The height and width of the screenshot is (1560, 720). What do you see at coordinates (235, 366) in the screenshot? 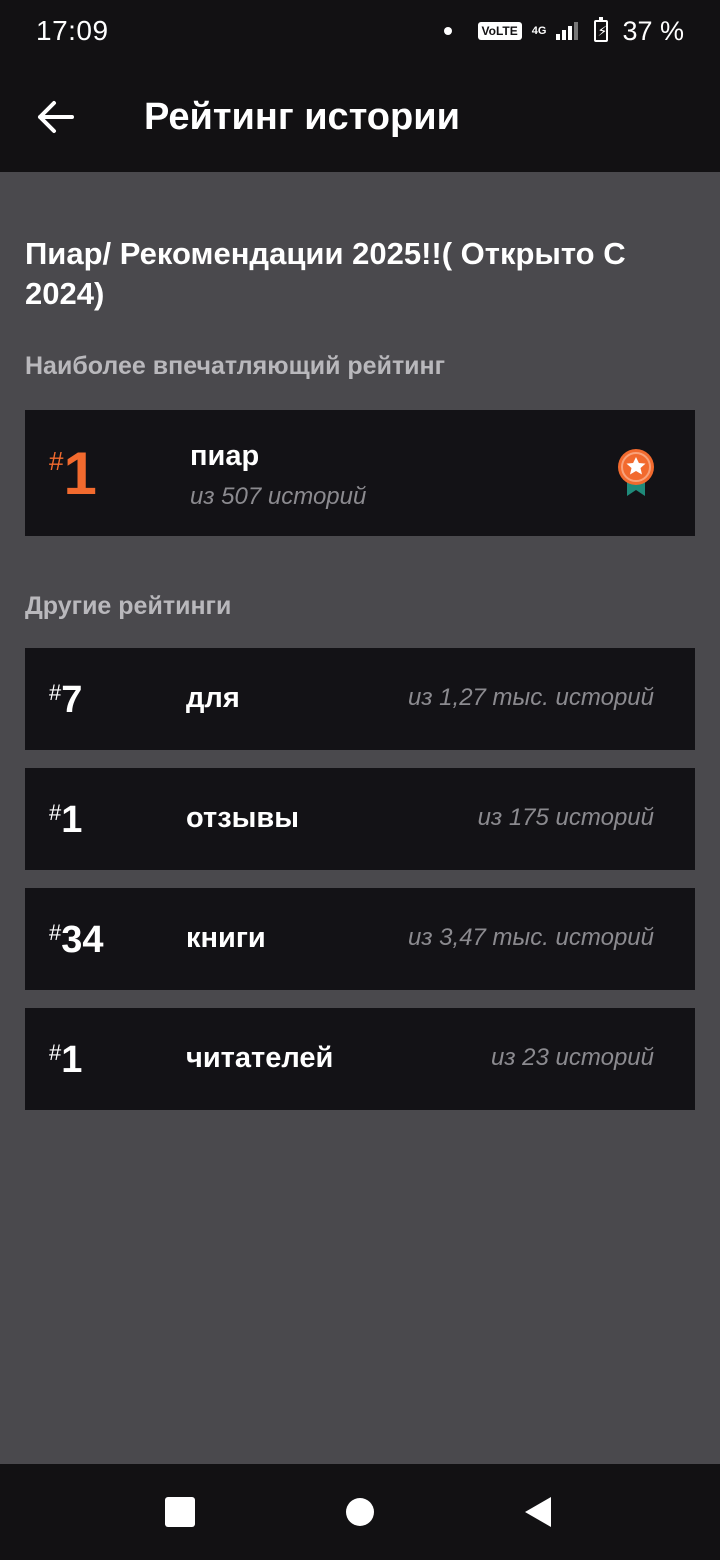
I see `best-rating-heading: Наиболее впечатляющий рейтинг` at bounding box center [235, 366].